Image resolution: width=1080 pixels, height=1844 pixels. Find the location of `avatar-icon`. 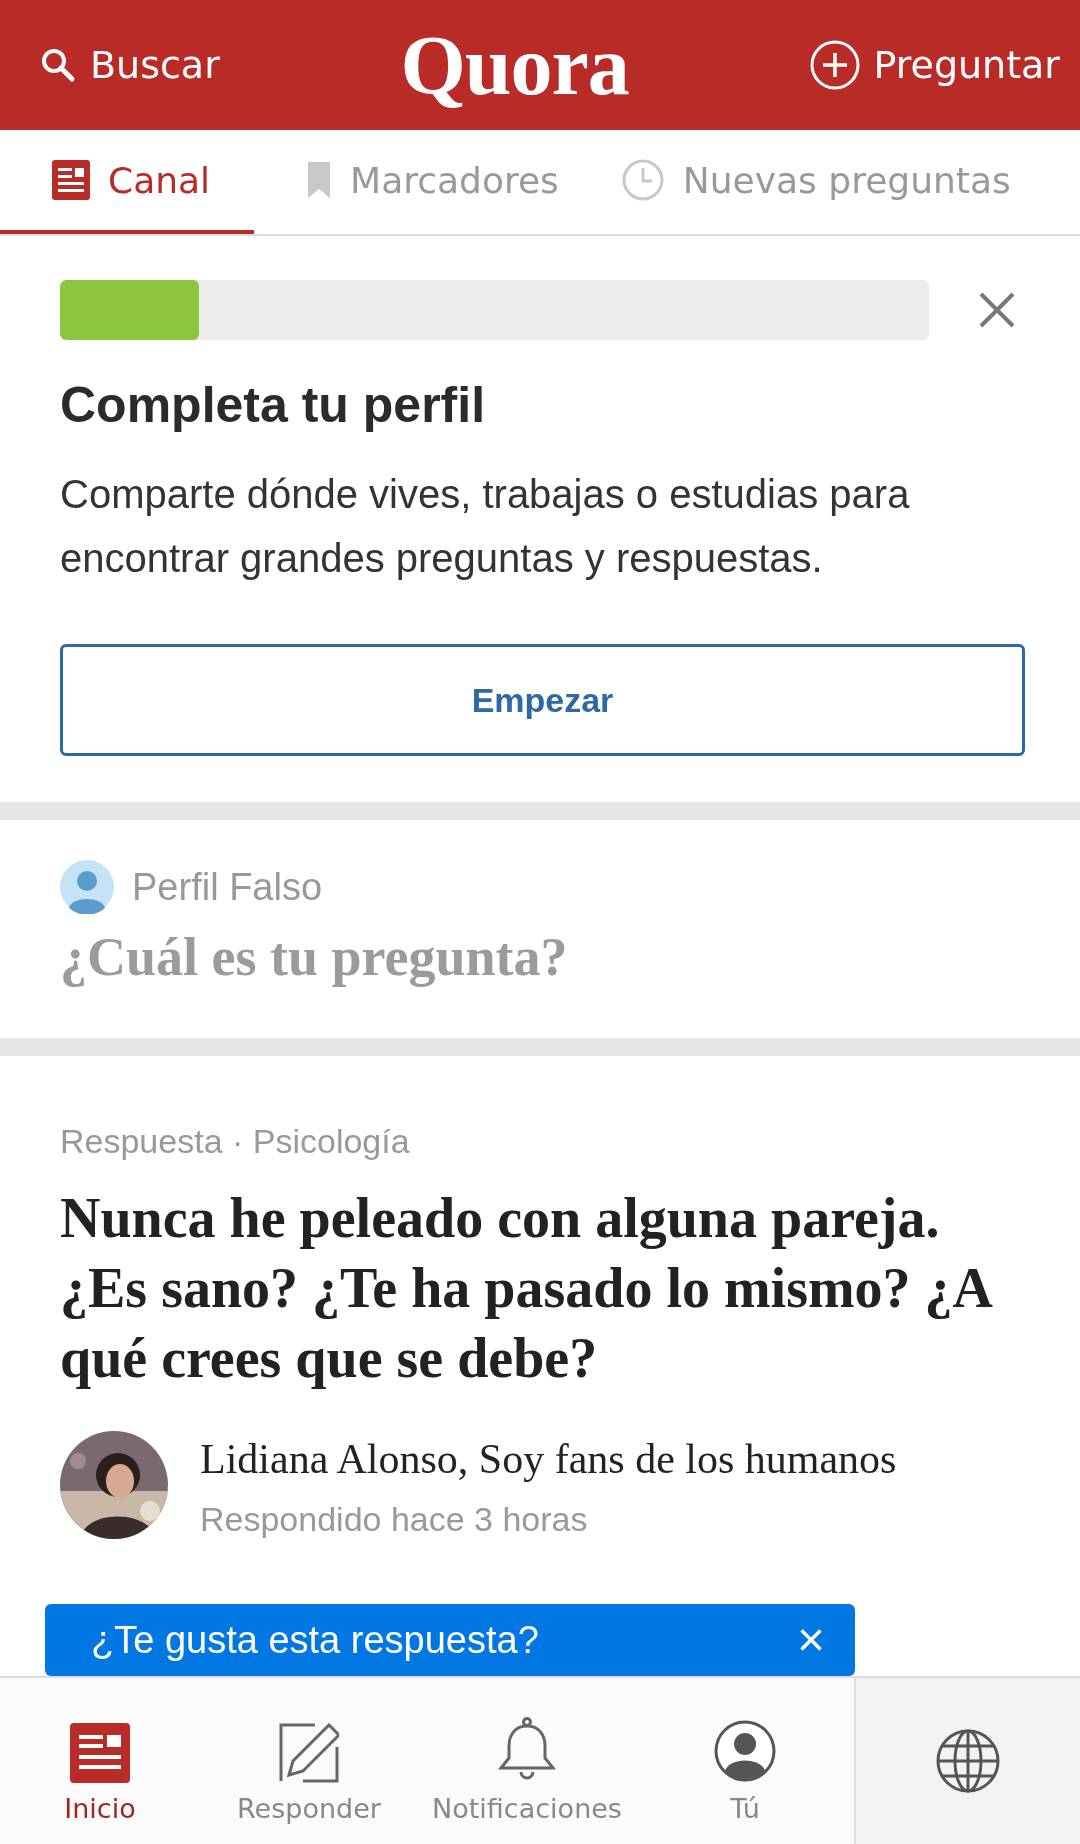

avatar-icon is located at coordinates (87, 887).